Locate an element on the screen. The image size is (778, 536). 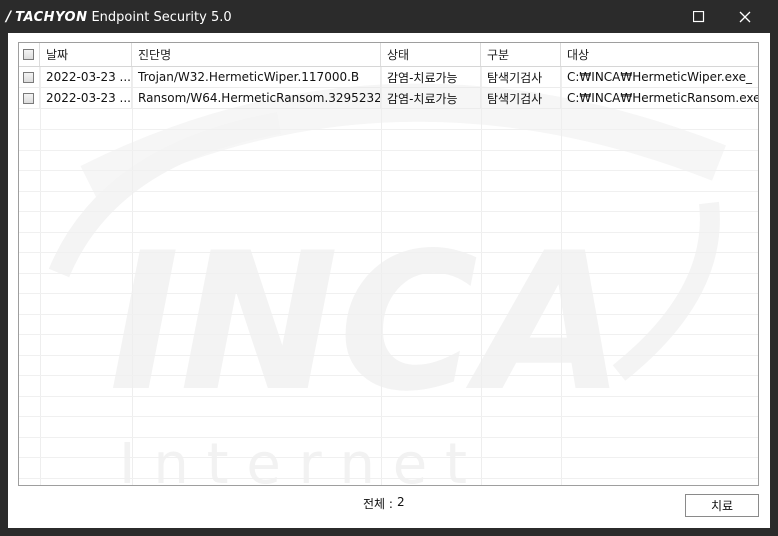
list-header: 날짜 진단명 상태 구분 대상 is located at coordinates (388, 55).